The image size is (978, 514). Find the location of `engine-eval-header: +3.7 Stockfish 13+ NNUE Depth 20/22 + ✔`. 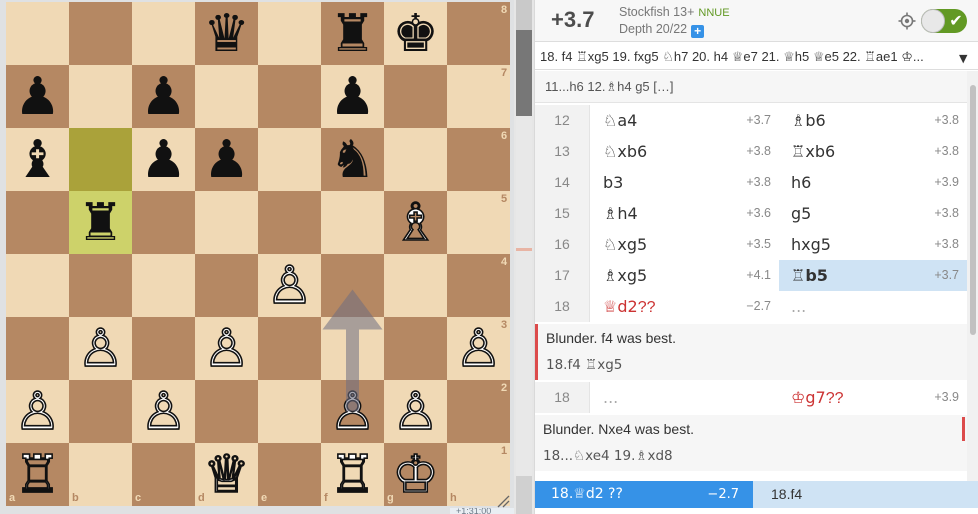

engine-eval-header: +3.7 Stockfish 13+ NNUE Depth 20/22 + ✔ is located at coordinates (756, 21).